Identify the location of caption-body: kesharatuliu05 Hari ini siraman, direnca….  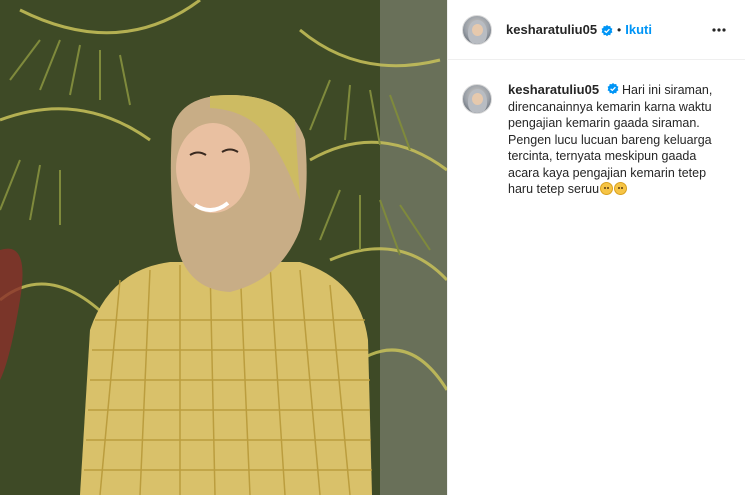
(617, 140).